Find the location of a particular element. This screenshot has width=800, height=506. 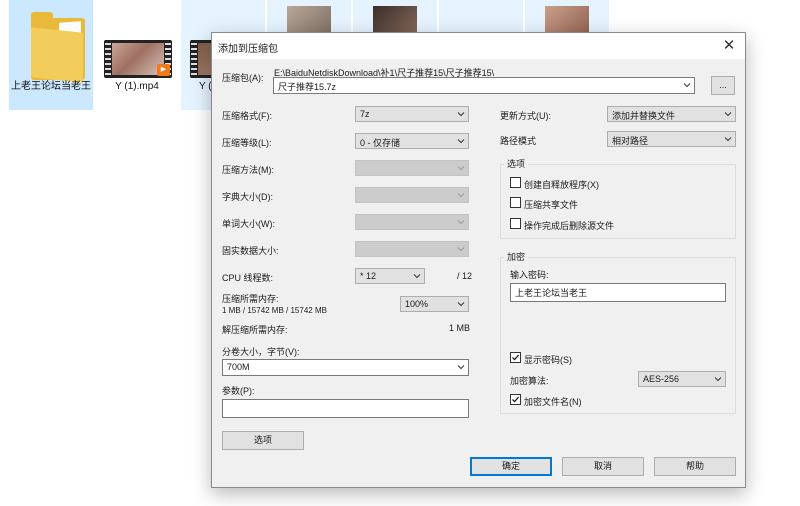

path-mode-select: 相对路径 is located at coordinates (671, 139).